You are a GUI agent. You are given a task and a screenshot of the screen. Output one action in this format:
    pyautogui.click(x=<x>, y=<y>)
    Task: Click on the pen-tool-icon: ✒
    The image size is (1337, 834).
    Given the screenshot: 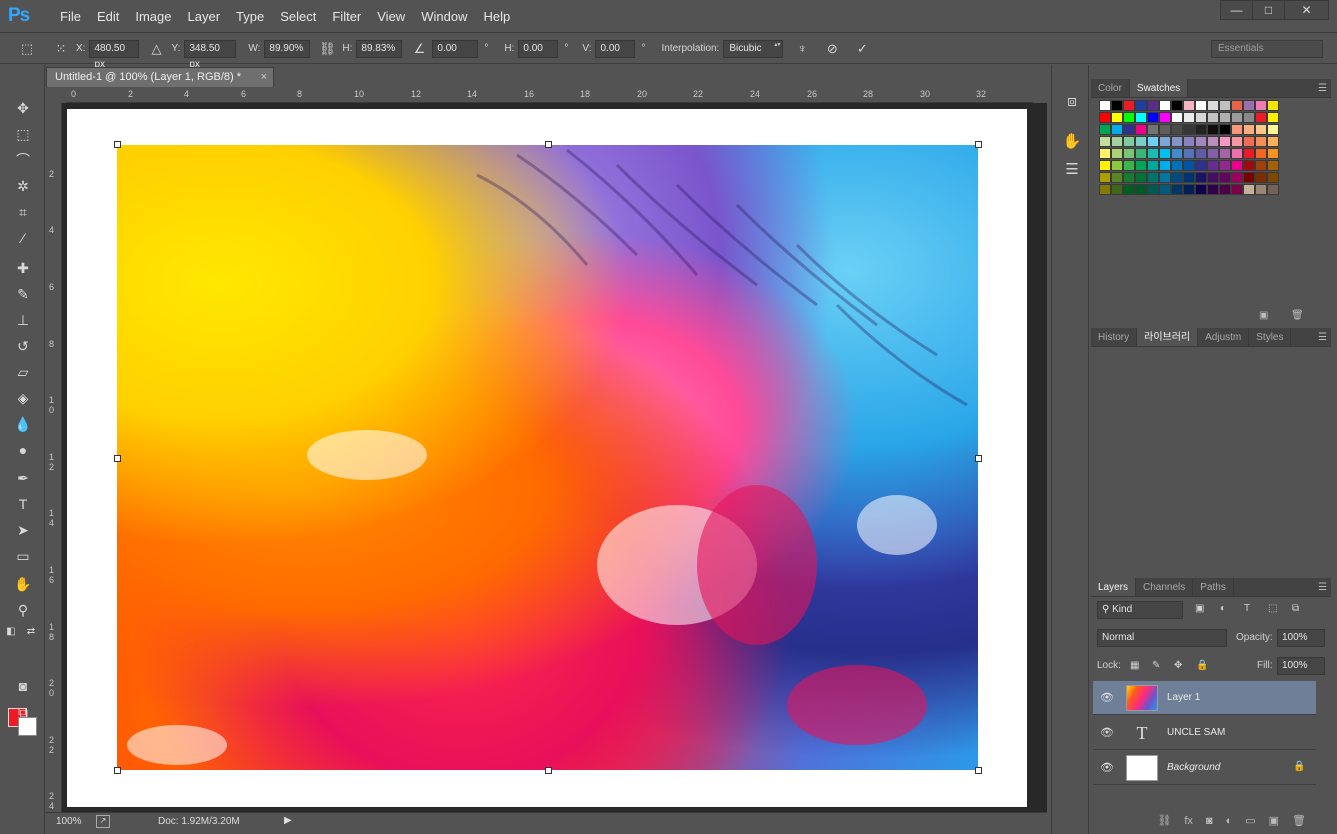 What is the action you would take?
    pyautogui.click(x=23, y=478)
    